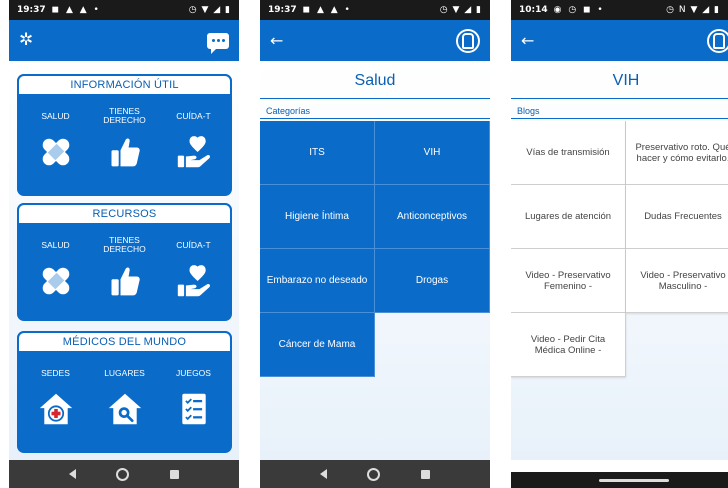 This screenshot has height=488, width=728. Describe the element at coordinates (432, 217) in the screenshot. I see `category-anticonceptivos: Anticonceptivos` at that location.